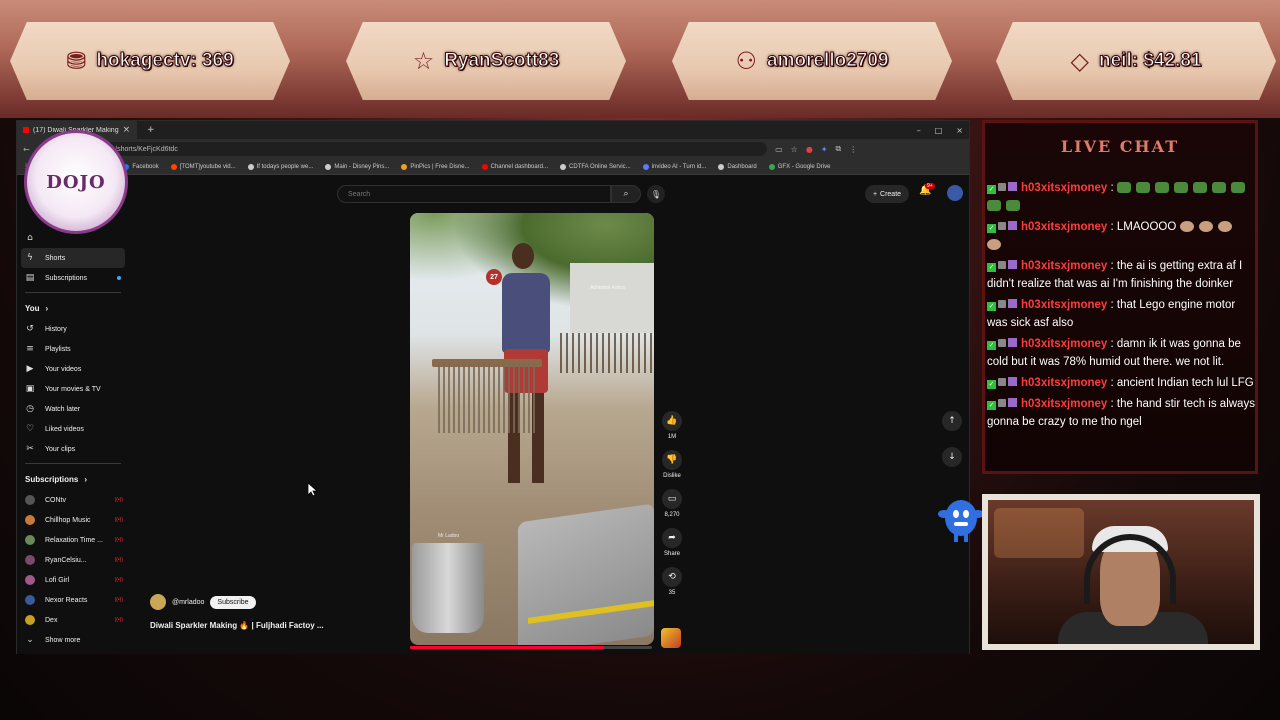  What do you see at coordinates (417, 149) in the screenshot?
I see `url-field: youtube.com/shorts/KeFjcKd6tdc` at bounding box center [417, 149].